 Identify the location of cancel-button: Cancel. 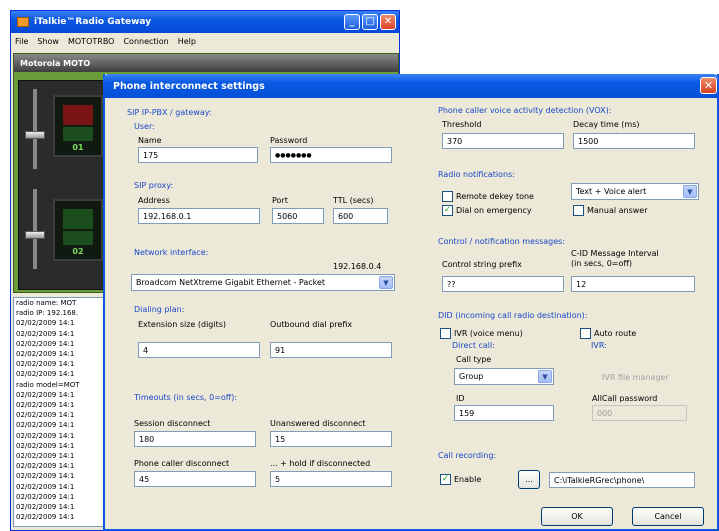
(668, 516).